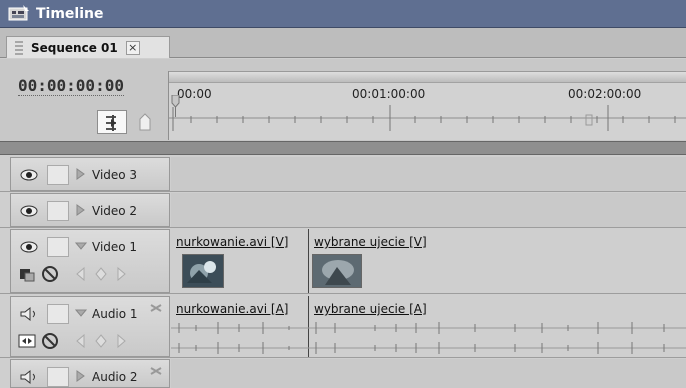 The width and height of the screenshot is (686, 388). I want to click on title-bar: Timeline, so click(343, 14).